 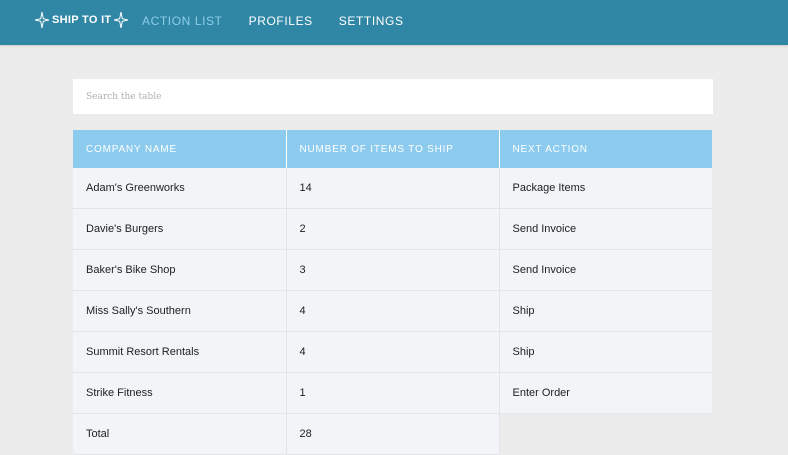 I want to click on column-header-company-name: COMPANY NAME, so click(x=180, y=149).